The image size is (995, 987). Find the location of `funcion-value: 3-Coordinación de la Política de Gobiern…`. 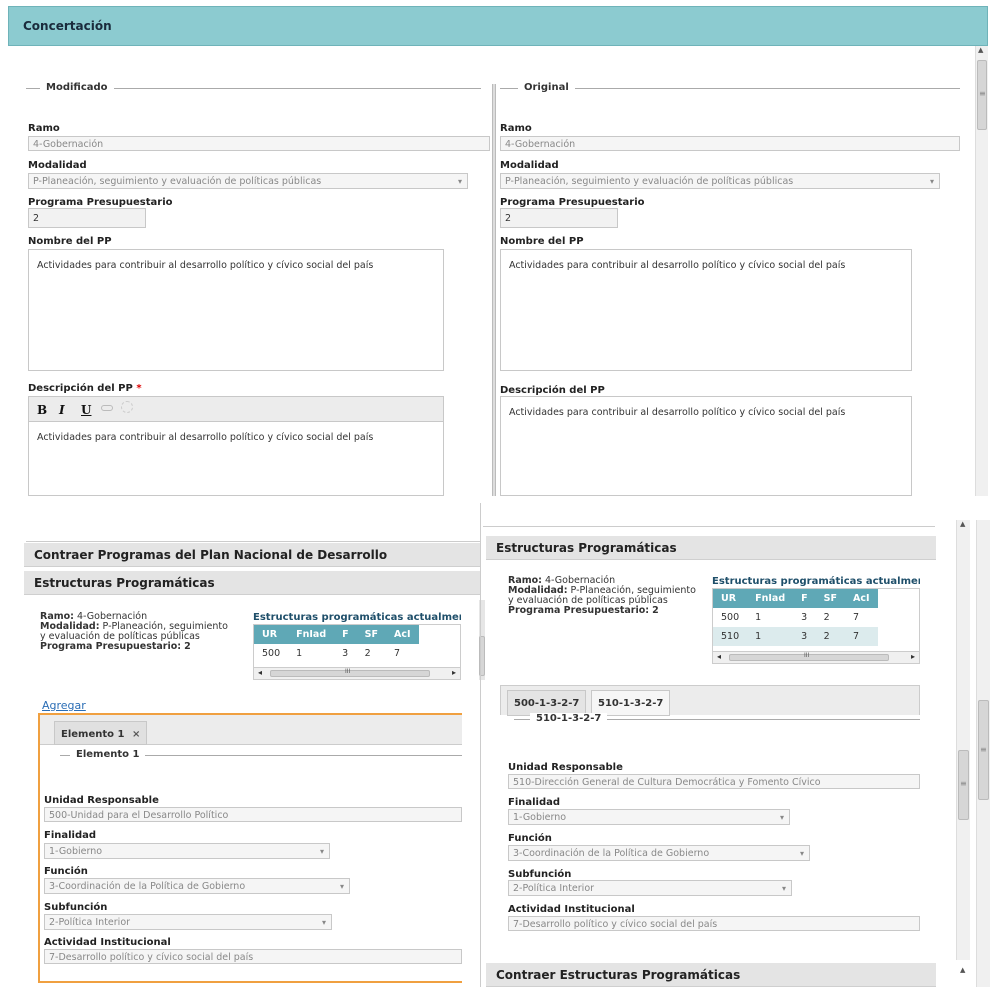

funcion-value: 3-Coordinación de la Política de Gobiern… is located at coordinates (147, 886).